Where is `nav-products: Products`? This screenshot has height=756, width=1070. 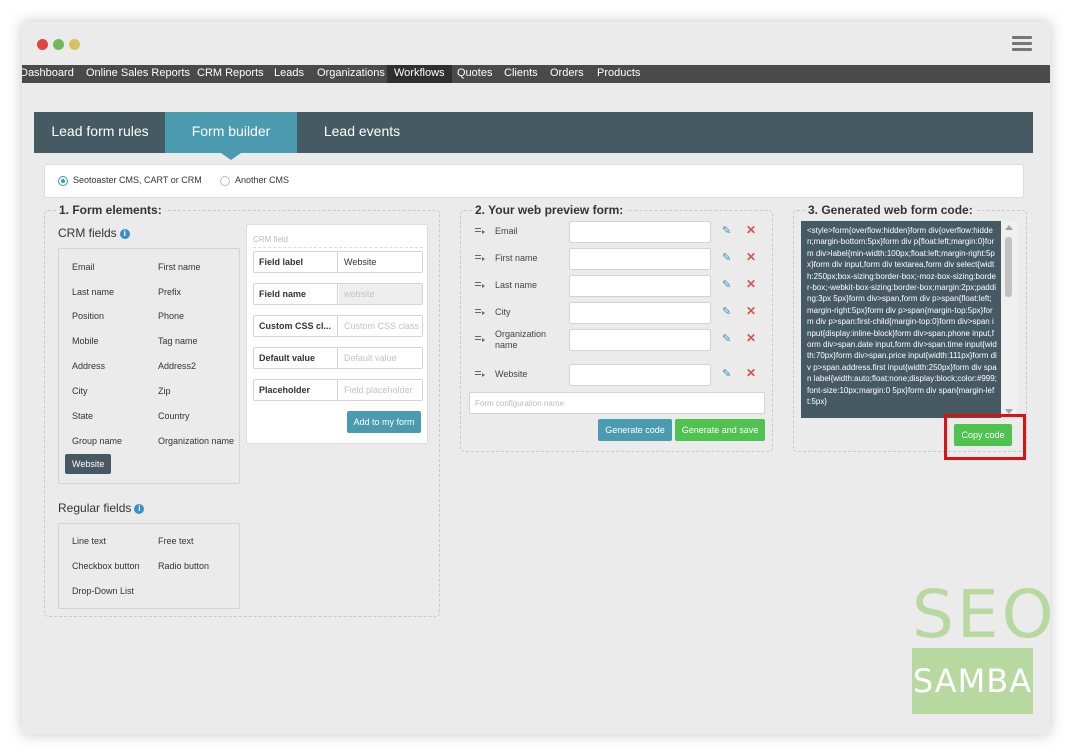
nav-products: Products is located at coordinates (618, 74).